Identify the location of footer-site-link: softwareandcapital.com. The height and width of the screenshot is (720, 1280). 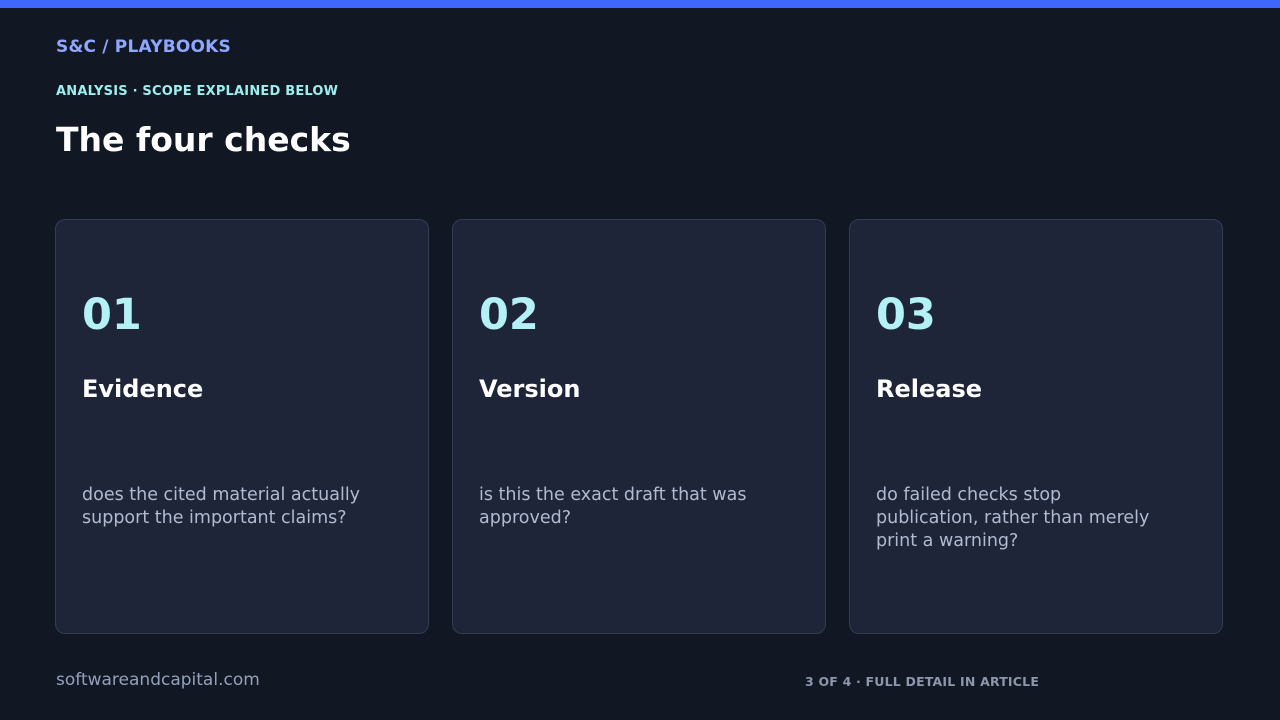
(158, 680).